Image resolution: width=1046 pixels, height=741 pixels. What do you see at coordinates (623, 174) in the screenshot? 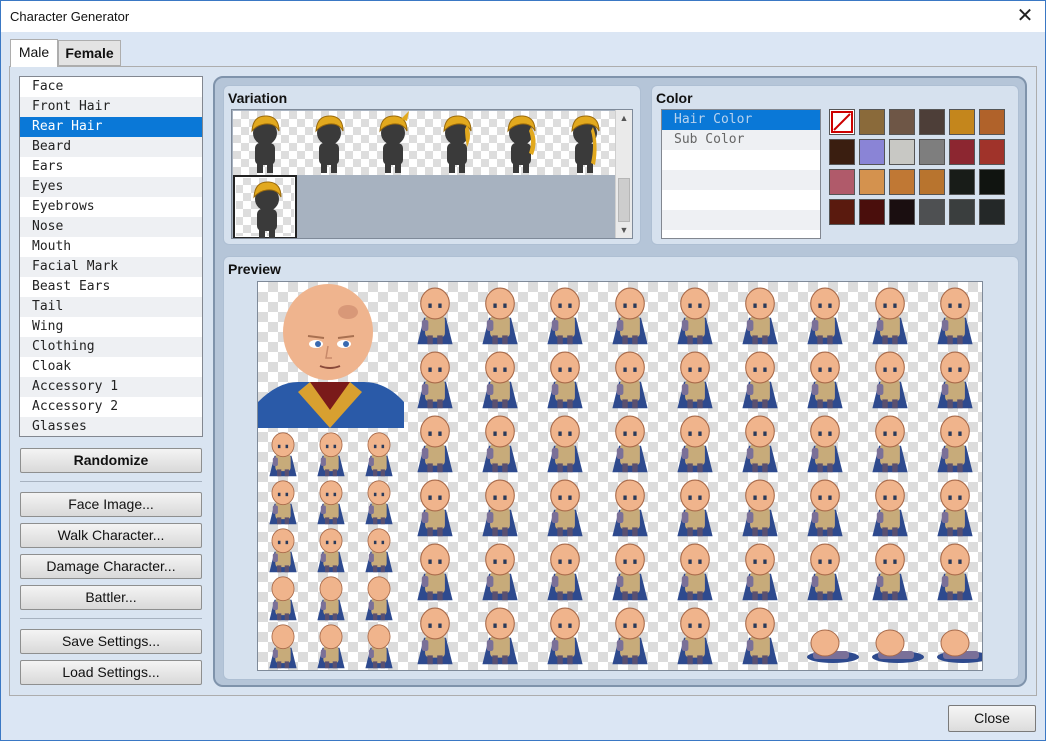
I see `variation-scrollbar: ▲ ▼` at bounding box center [623, 174].